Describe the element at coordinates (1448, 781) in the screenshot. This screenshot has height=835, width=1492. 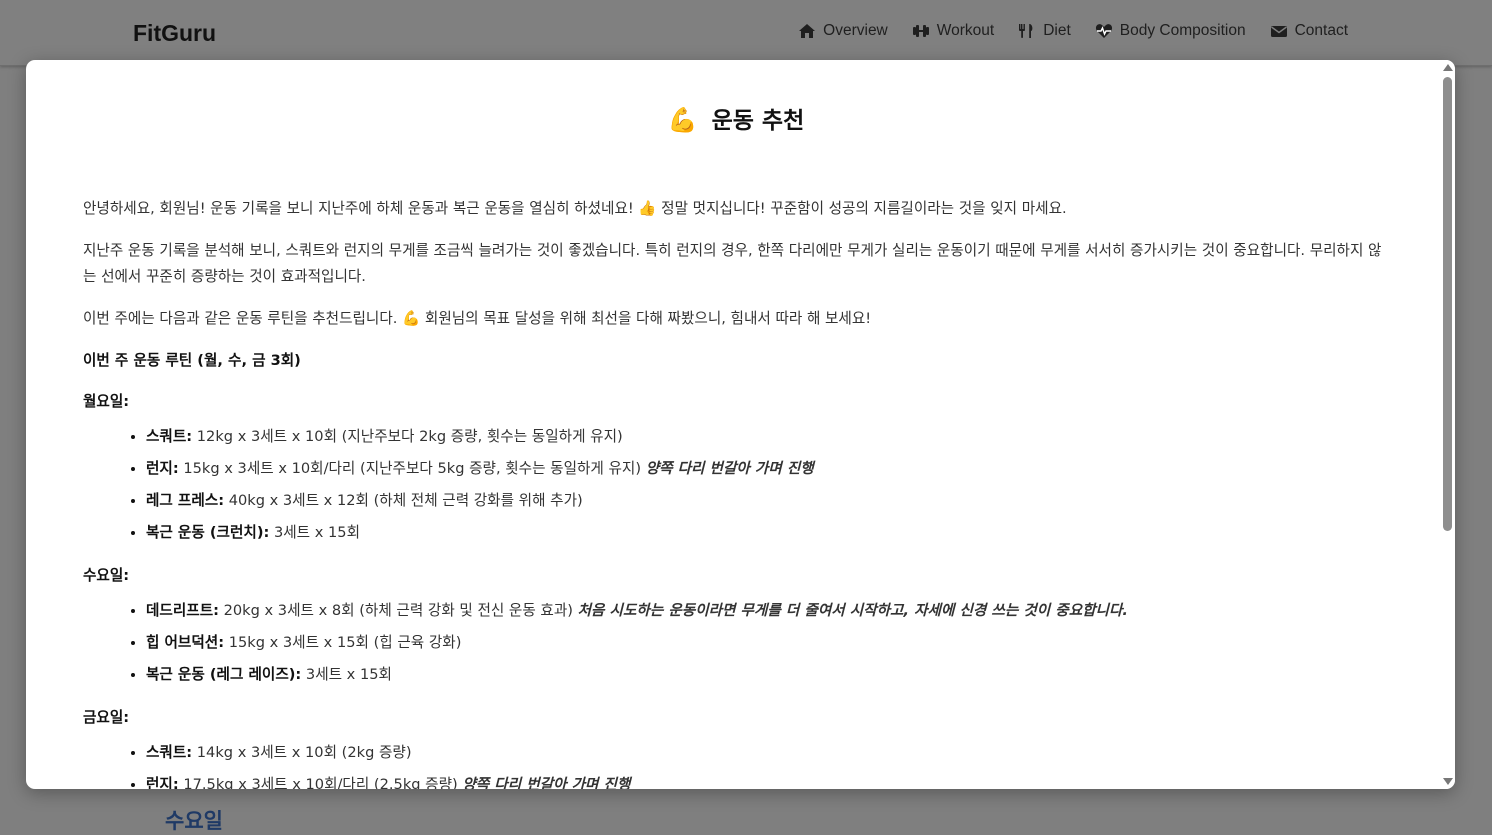
I see `scroll-down-arrow-icon` at that location.